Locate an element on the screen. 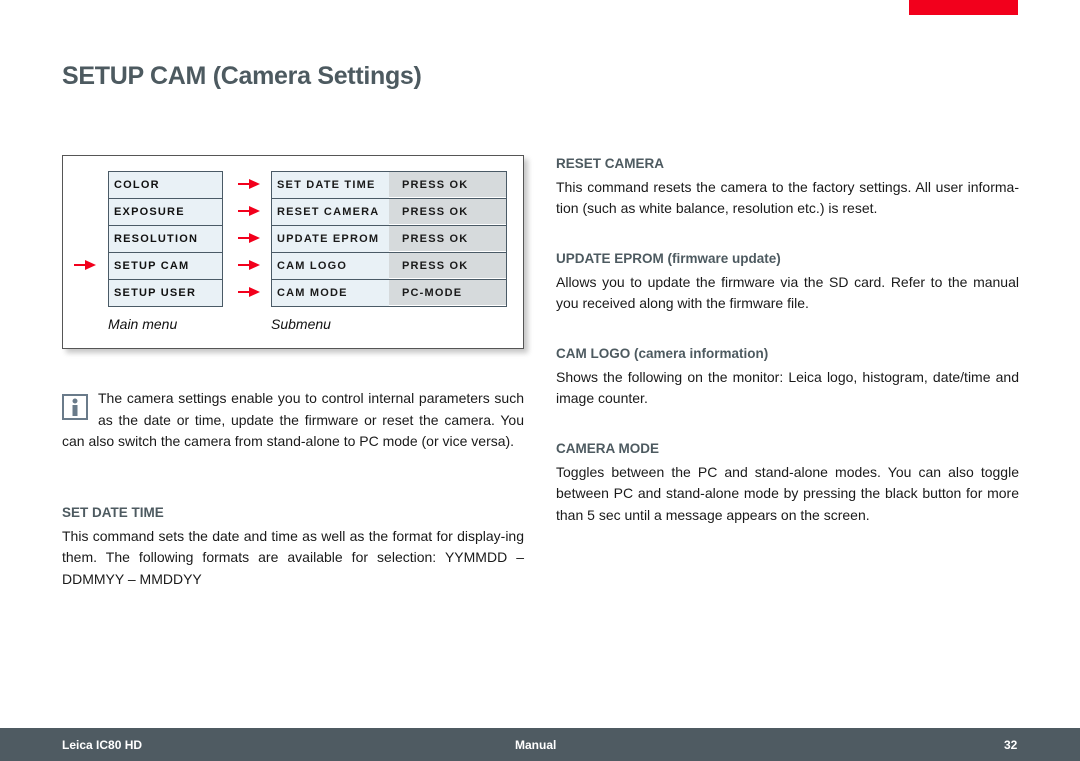 The width and height of the screenshot is (1080, 761). submenu-row: RESET CAMERA PRESS OK is located at coordinates (389, 212).